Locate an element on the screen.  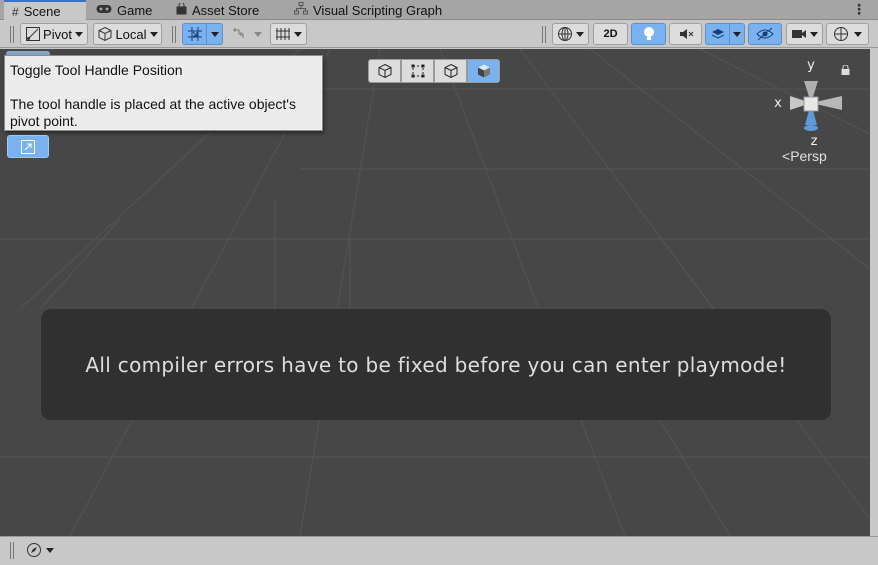
effects-layers-icon is located at coordinates (717, 34).